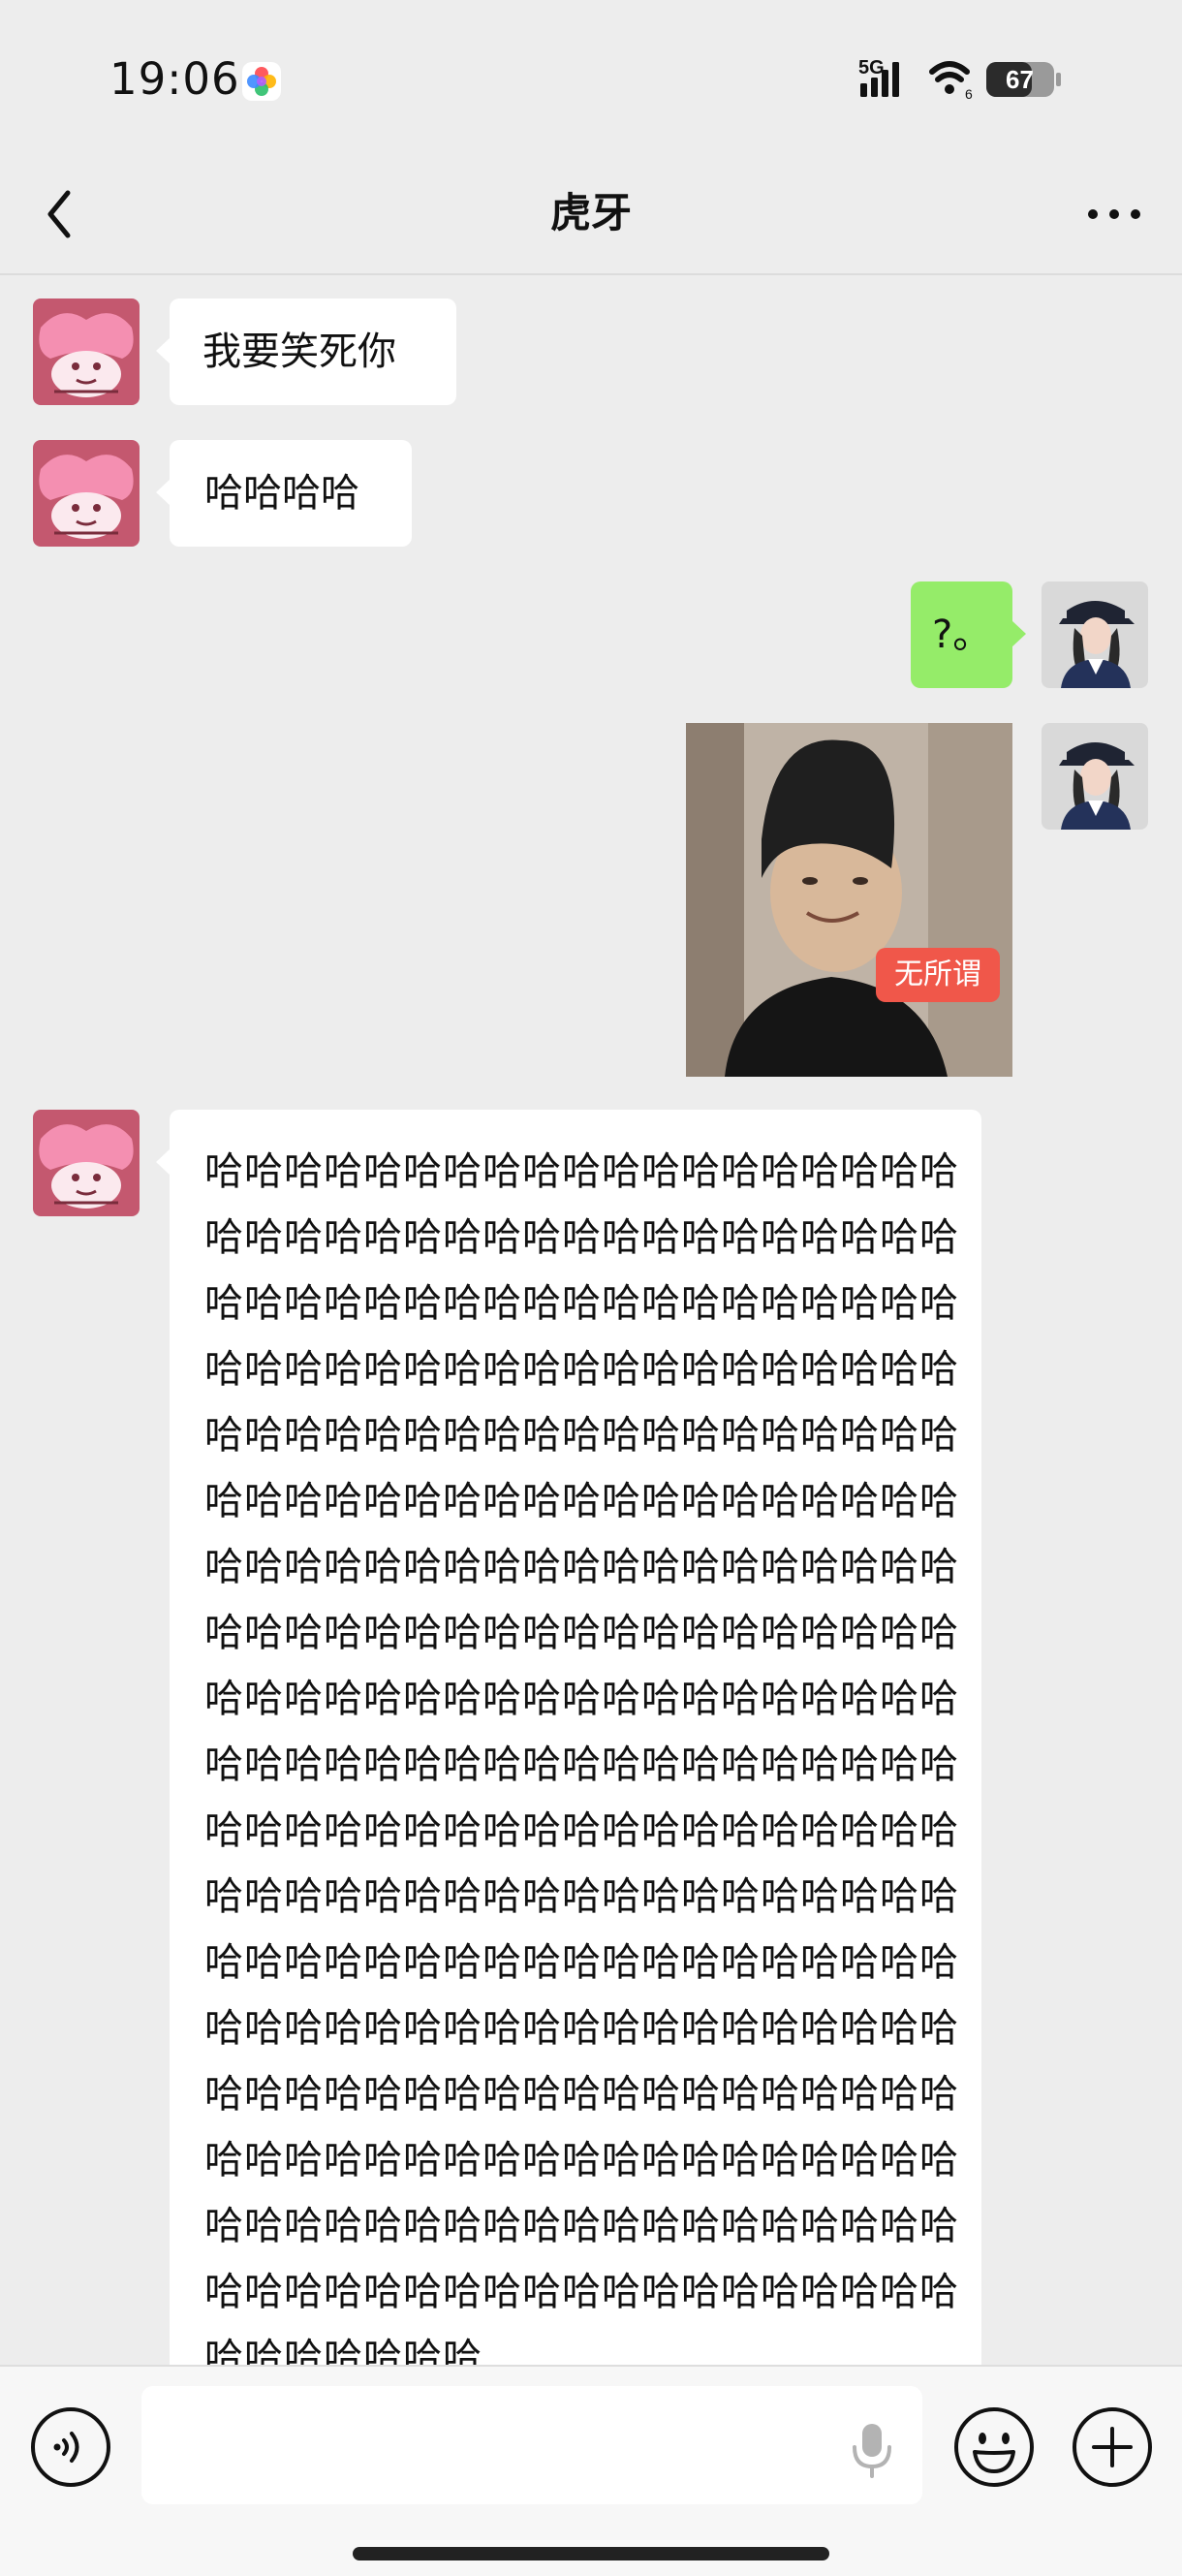 The height and width of the screenshot is (2576, 1182). Describe the element at coordinates (591, 2553) in the screenshot. I see `home-indicator` at that location.